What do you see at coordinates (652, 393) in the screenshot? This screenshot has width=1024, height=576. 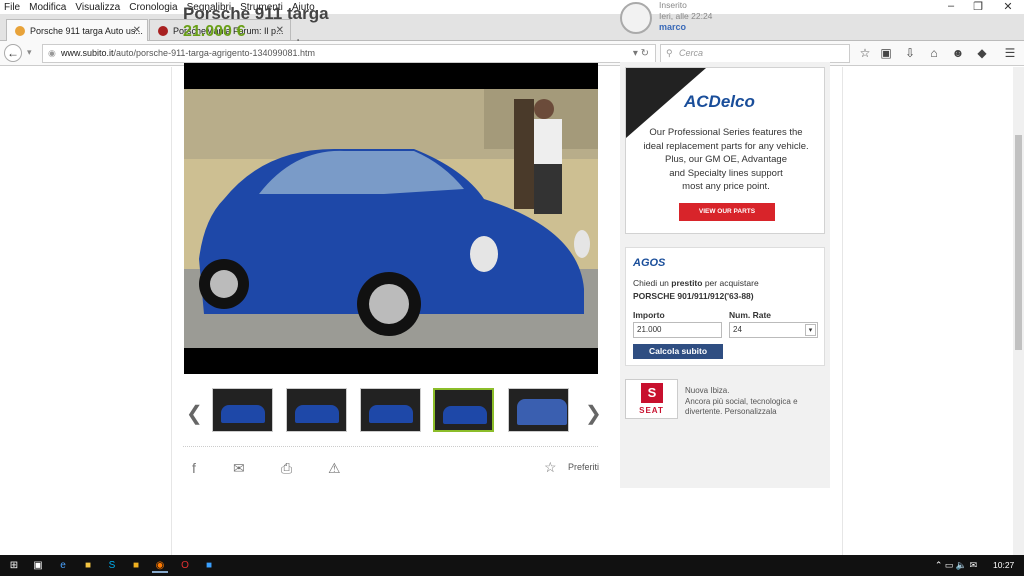 I see `seat-s-icon: S` at bounding box center [652, 393].